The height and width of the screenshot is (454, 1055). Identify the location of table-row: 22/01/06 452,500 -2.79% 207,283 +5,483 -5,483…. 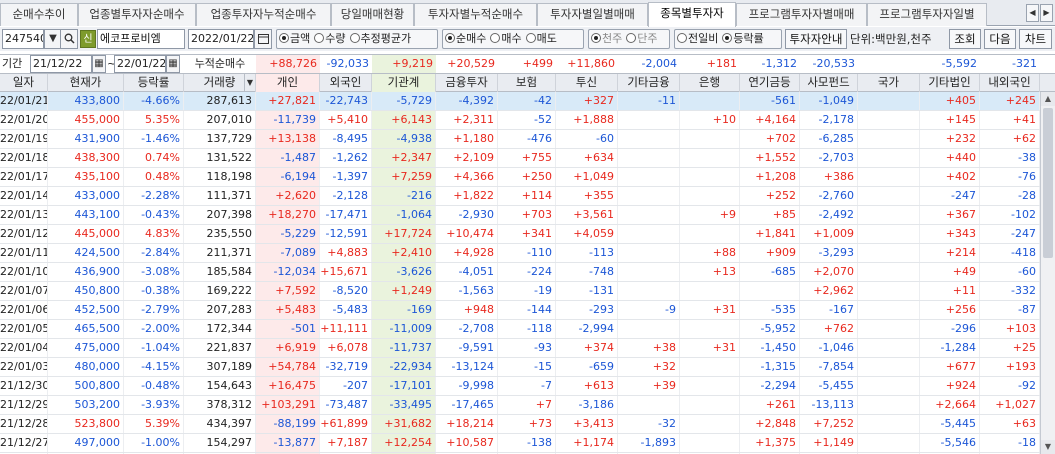
(520, 310).